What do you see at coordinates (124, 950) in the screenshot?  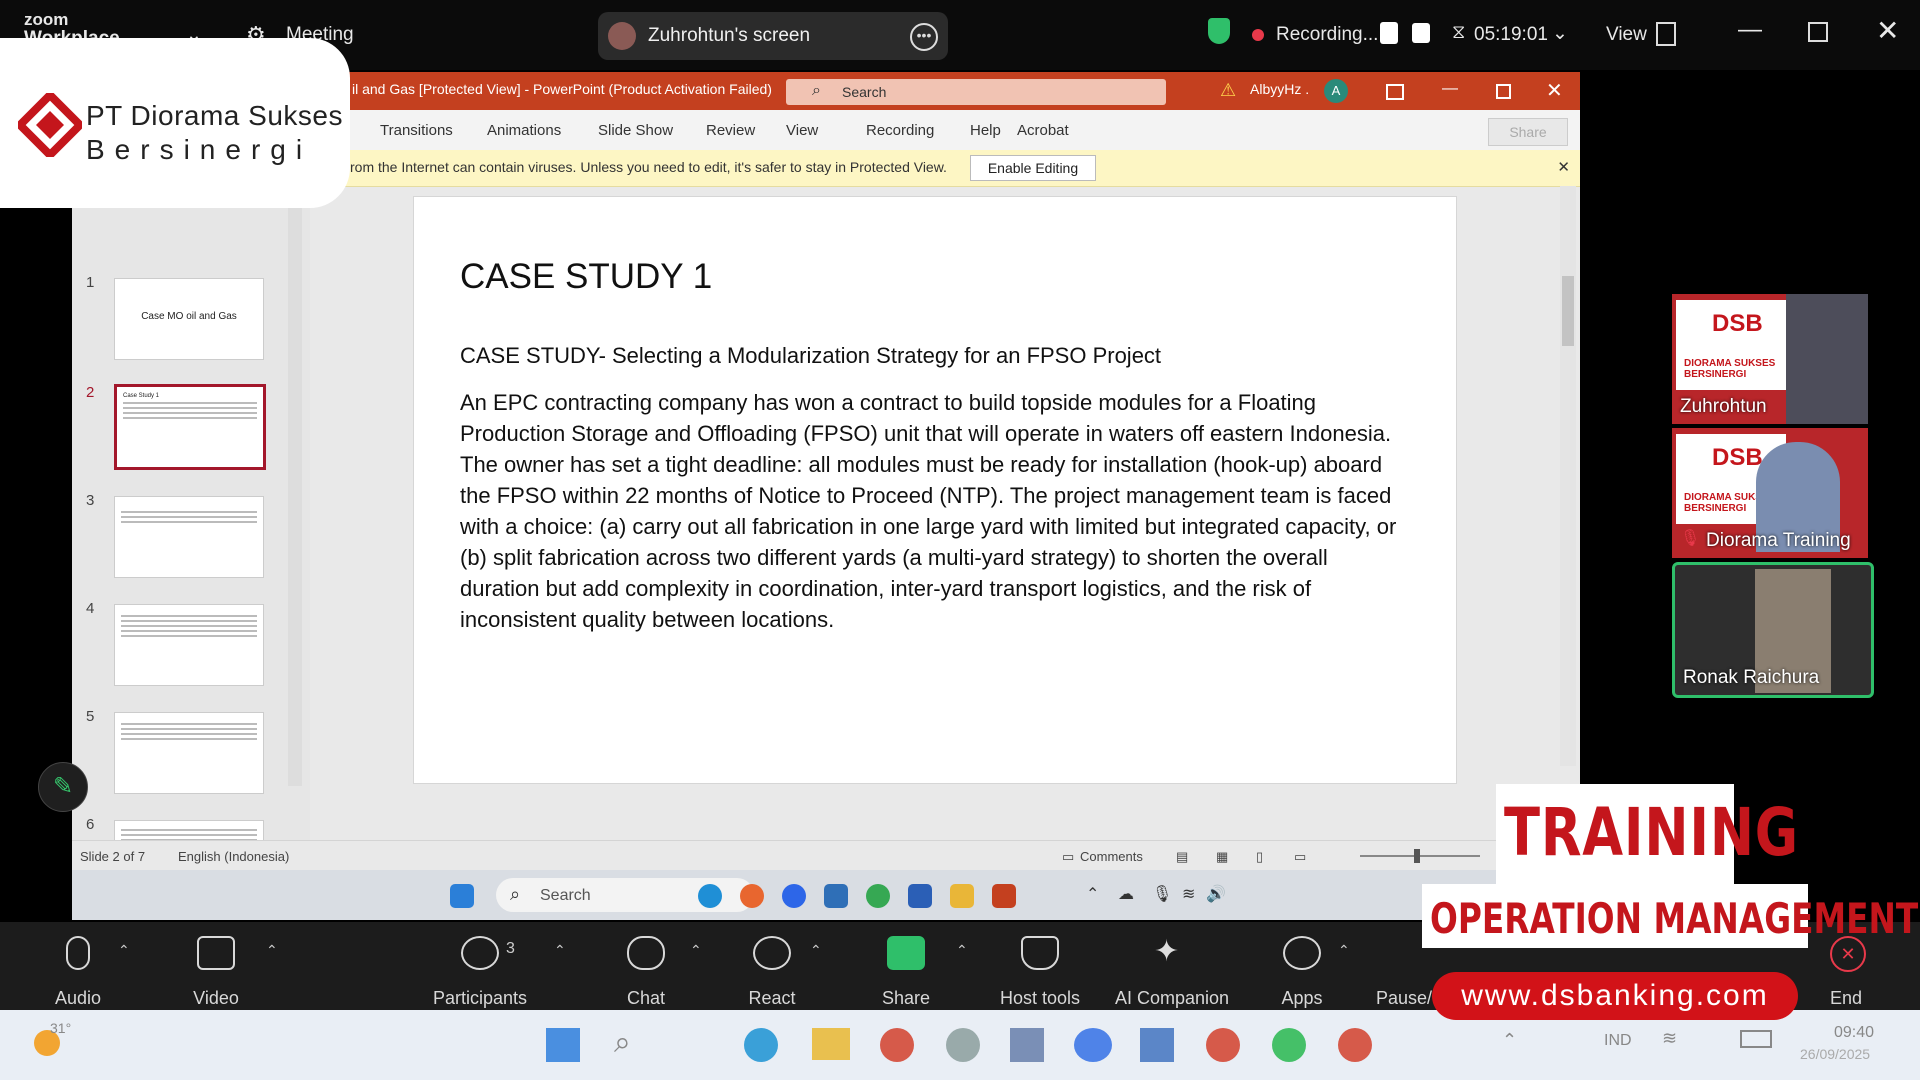 I see `audio-options-chevron-icon: ⌃` at bounding box center [124, 950].